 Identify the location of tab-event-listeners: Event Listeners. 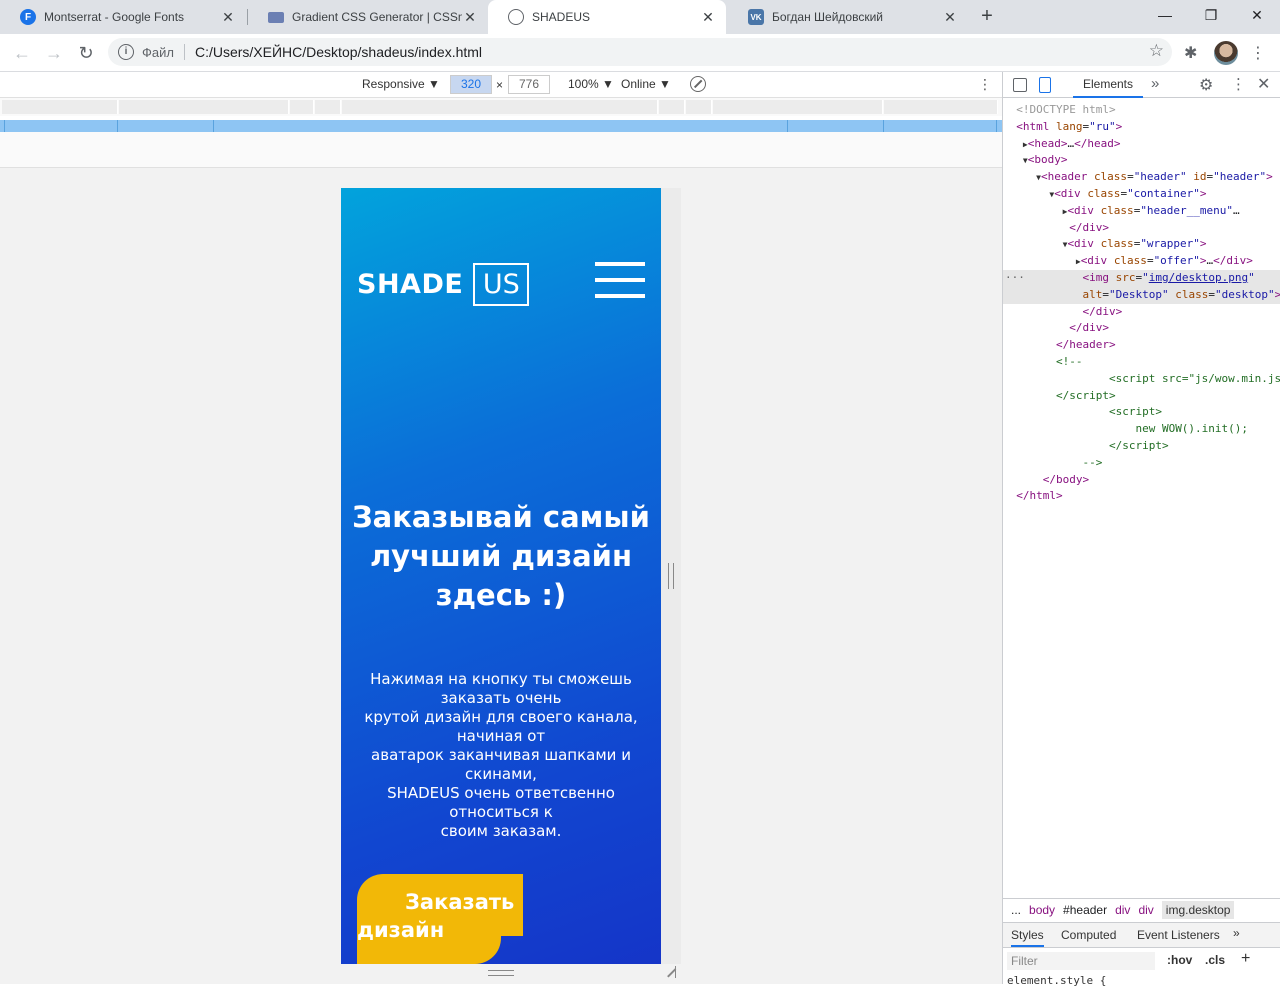
(1178, 935).